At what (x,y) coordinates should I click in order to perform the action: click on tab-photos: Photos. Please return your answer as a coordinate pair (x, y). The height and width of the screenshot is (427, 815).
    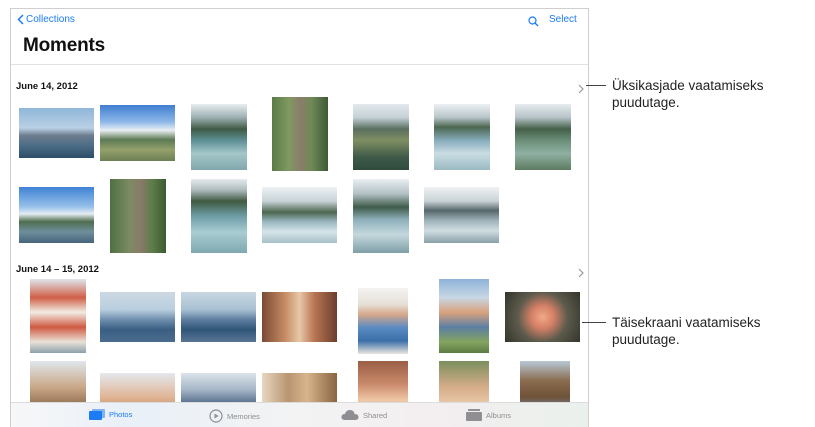
    Looking at the image, I should click on (110, 414).